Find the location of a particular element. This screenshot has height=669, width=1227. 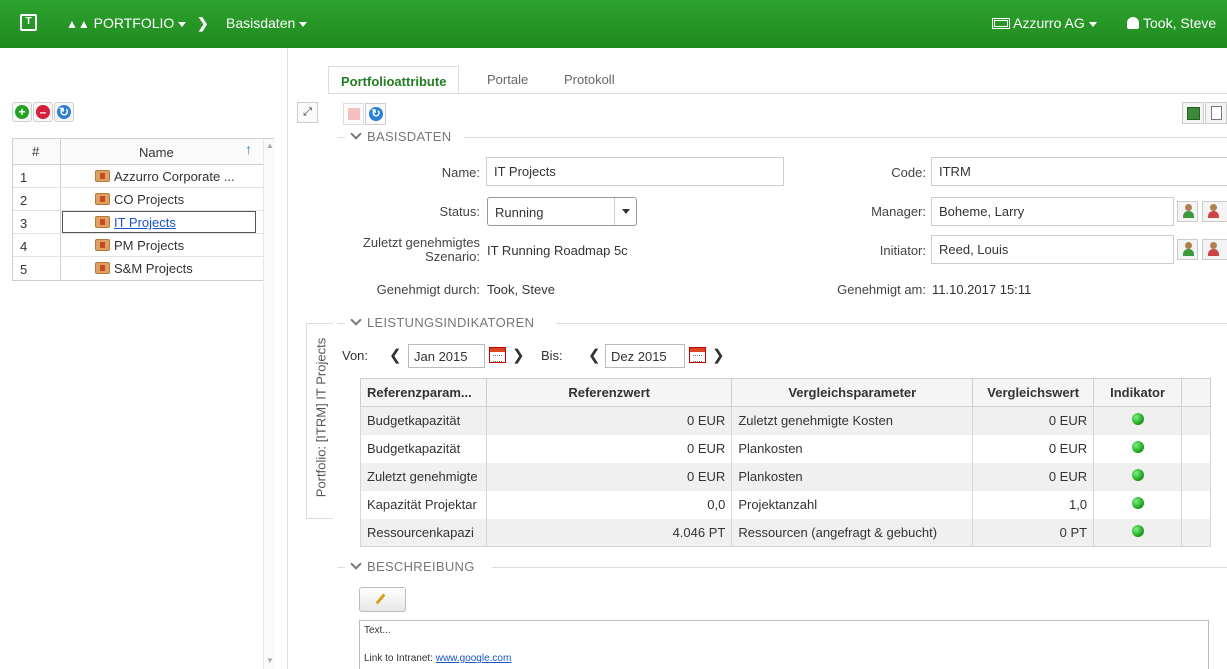

app-logo-icon: T is located at coordinates (28, 22).